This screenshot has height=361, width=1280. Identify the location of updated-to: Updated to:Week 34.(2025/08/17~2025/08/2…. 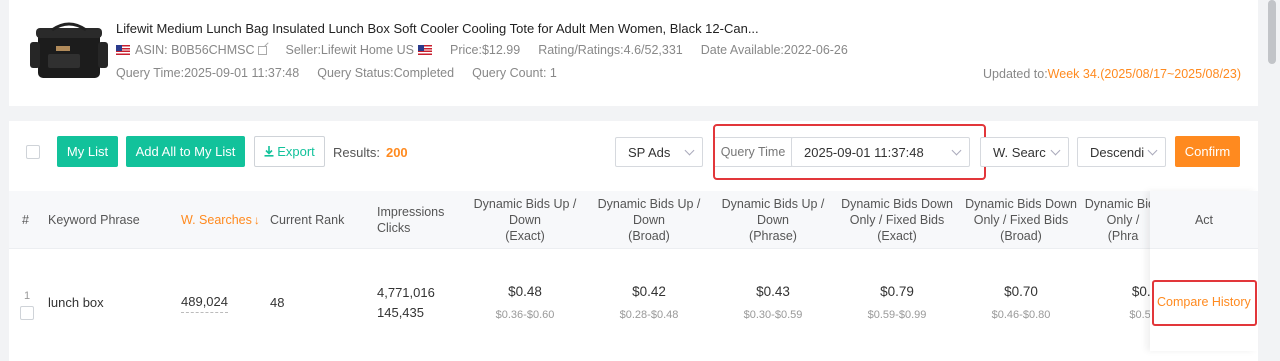
(1112, 74).